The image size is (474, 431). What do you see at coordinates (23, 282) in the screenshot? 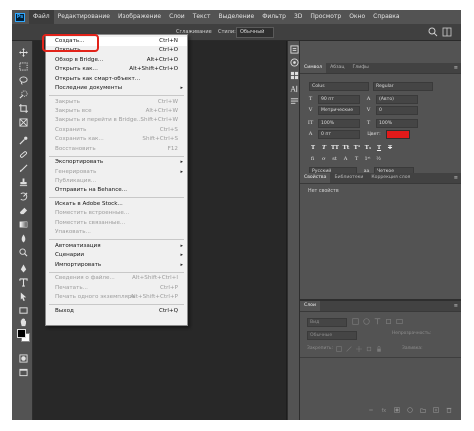
I see `type-tool-icon` at bounding box center [23, 282].